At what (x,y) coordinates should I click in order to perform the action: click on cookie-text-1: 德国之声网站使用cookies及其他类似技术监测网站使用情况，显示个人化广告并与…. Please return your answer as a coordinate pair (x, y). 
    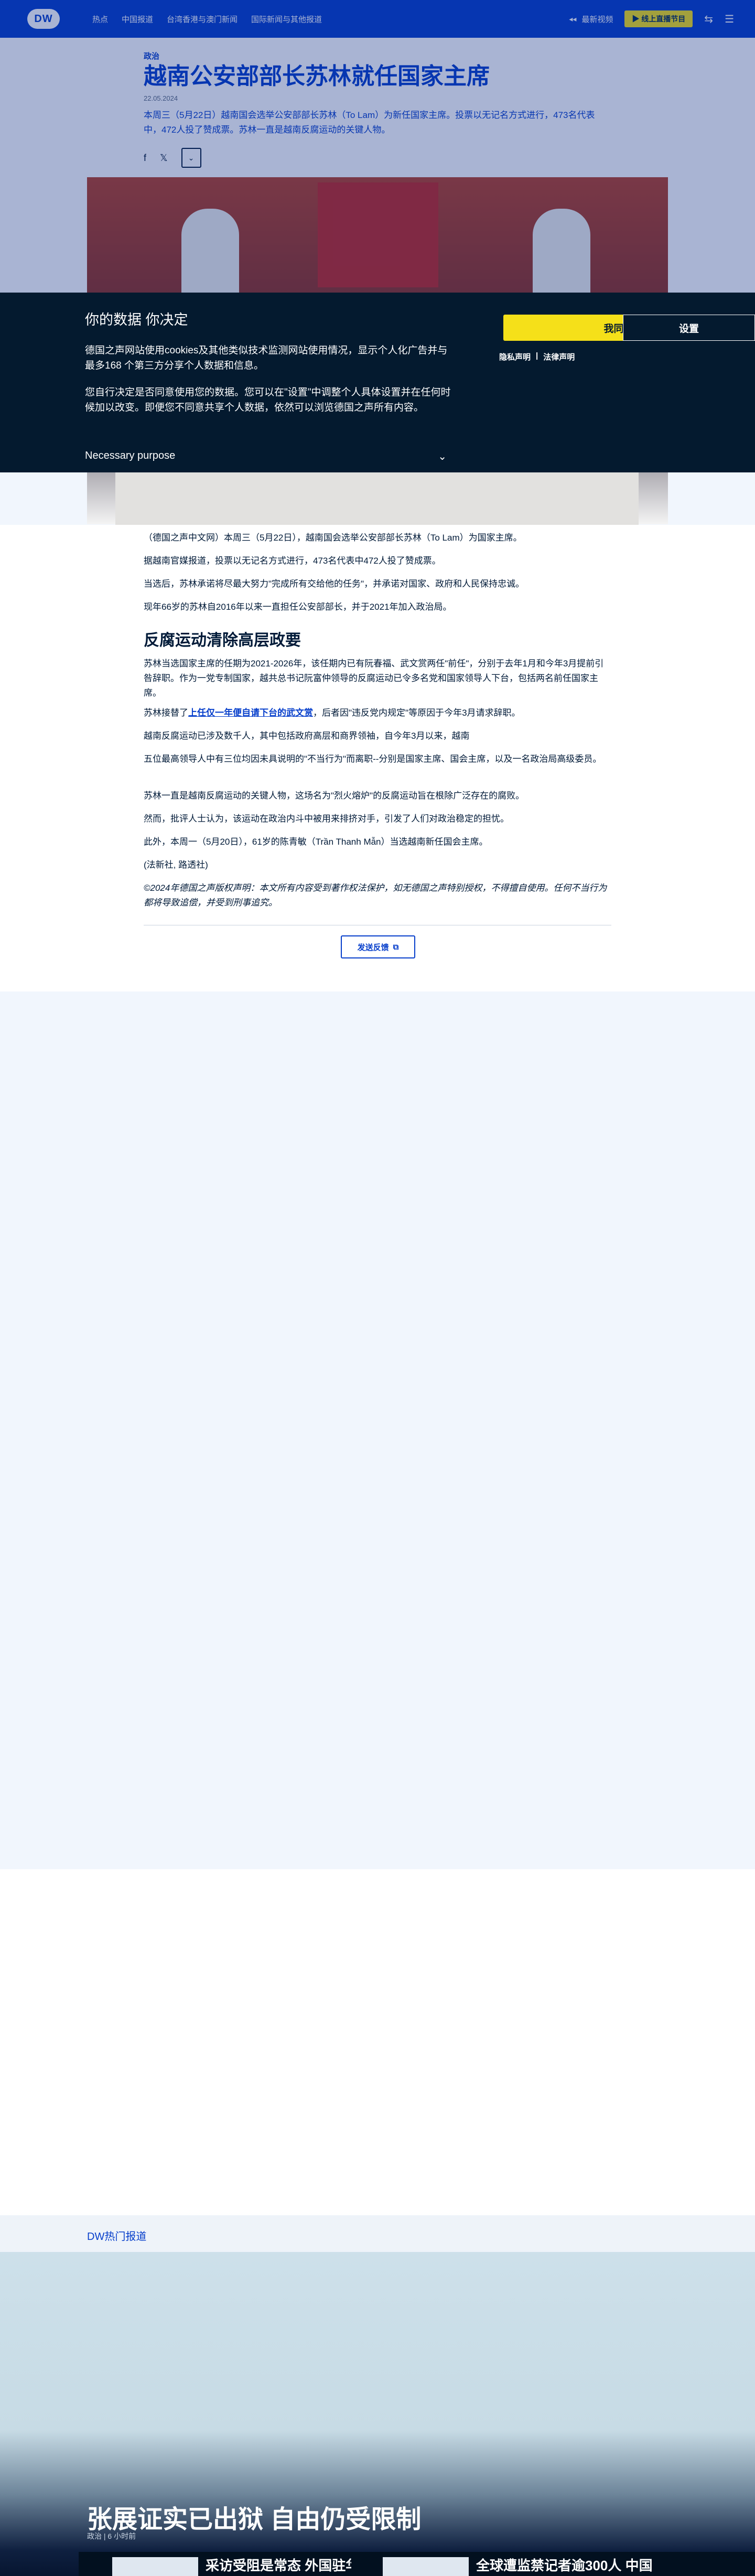
    Looking at the image, I should click on (266, 358).